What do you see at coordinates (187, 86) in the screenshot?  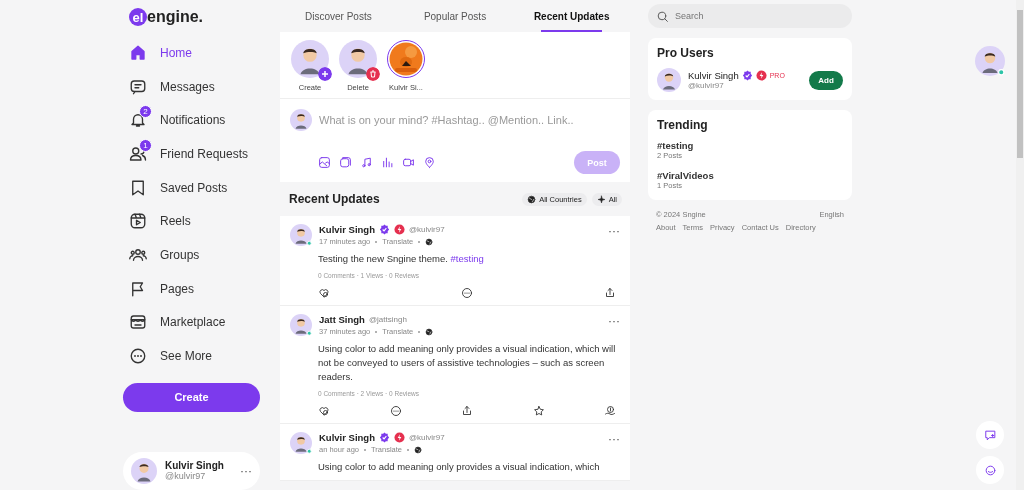 I see `nav-label: Messages` at bounding box center [187, 86].